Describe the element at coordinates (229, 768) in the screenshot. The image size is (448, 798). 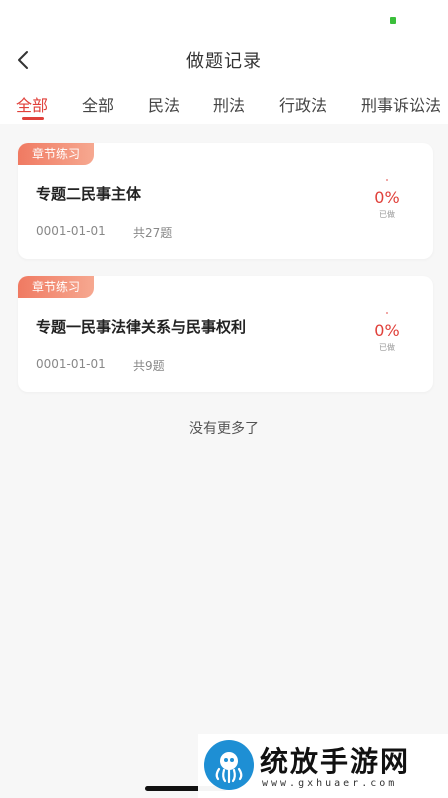
I see `octopus-icon` at that location.